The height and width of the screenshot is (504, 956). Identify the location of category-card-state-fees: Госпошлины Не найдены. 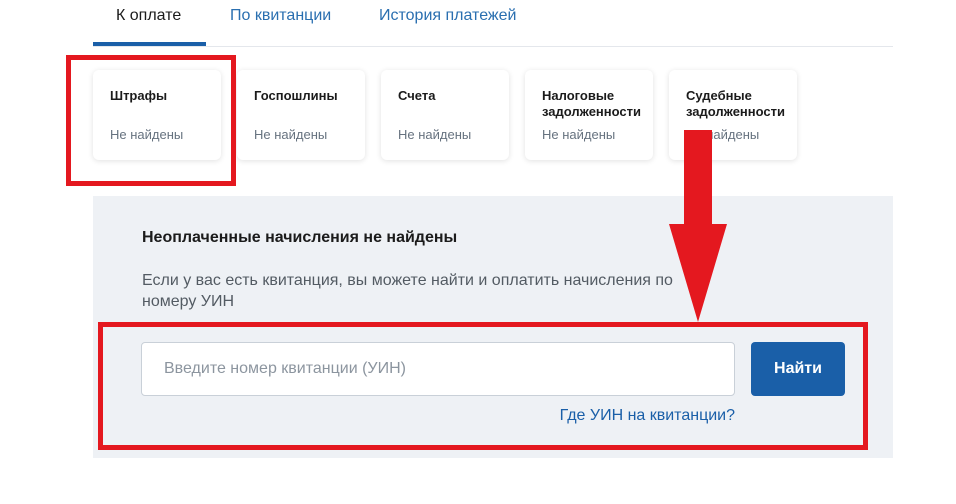
(301, 115).